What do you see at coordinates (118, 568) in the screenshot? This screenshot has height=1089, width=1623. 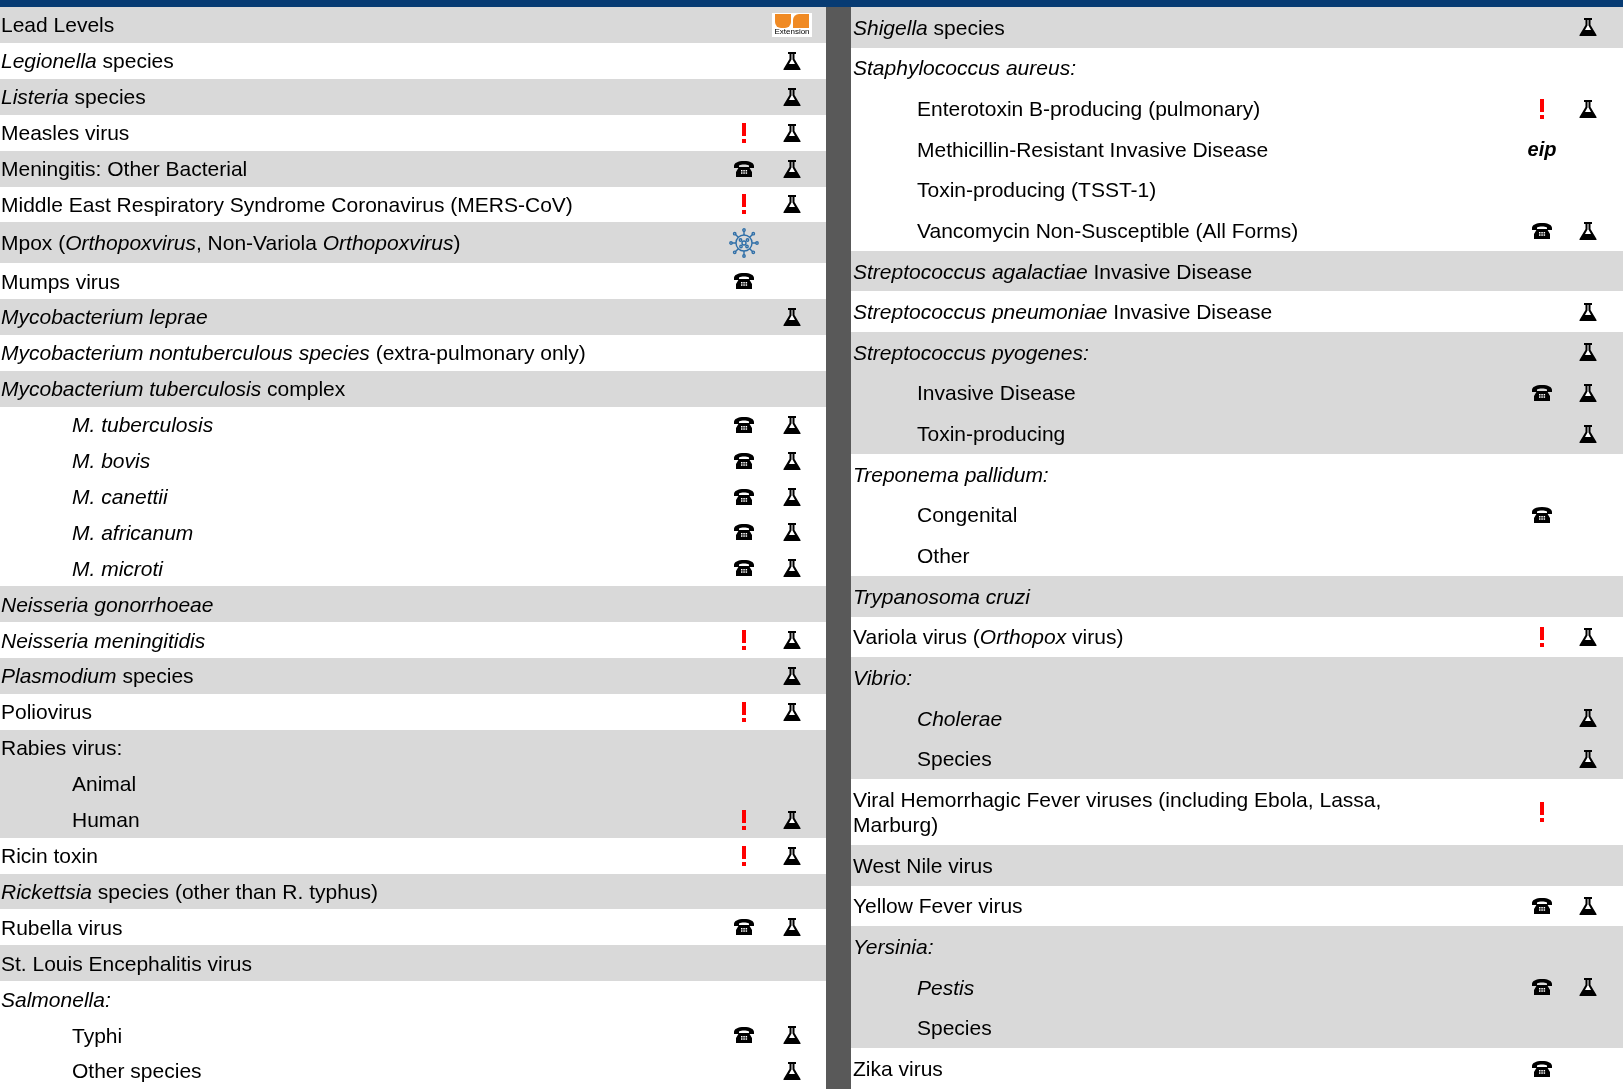 I see `condition-name: M. microti` at bounding box center [118, 568].